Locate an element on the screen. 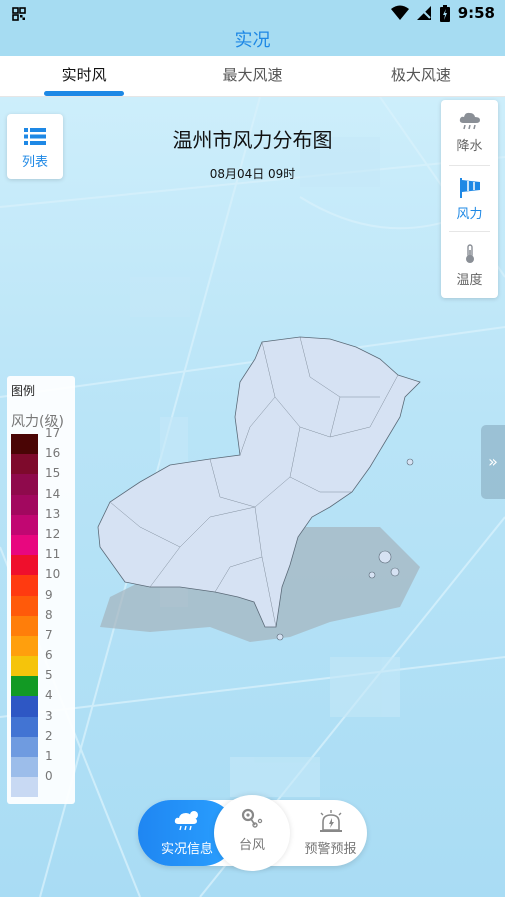 This screenshot has height=897, width=505. legend-row: 14 is located at coordinates (41, 501).